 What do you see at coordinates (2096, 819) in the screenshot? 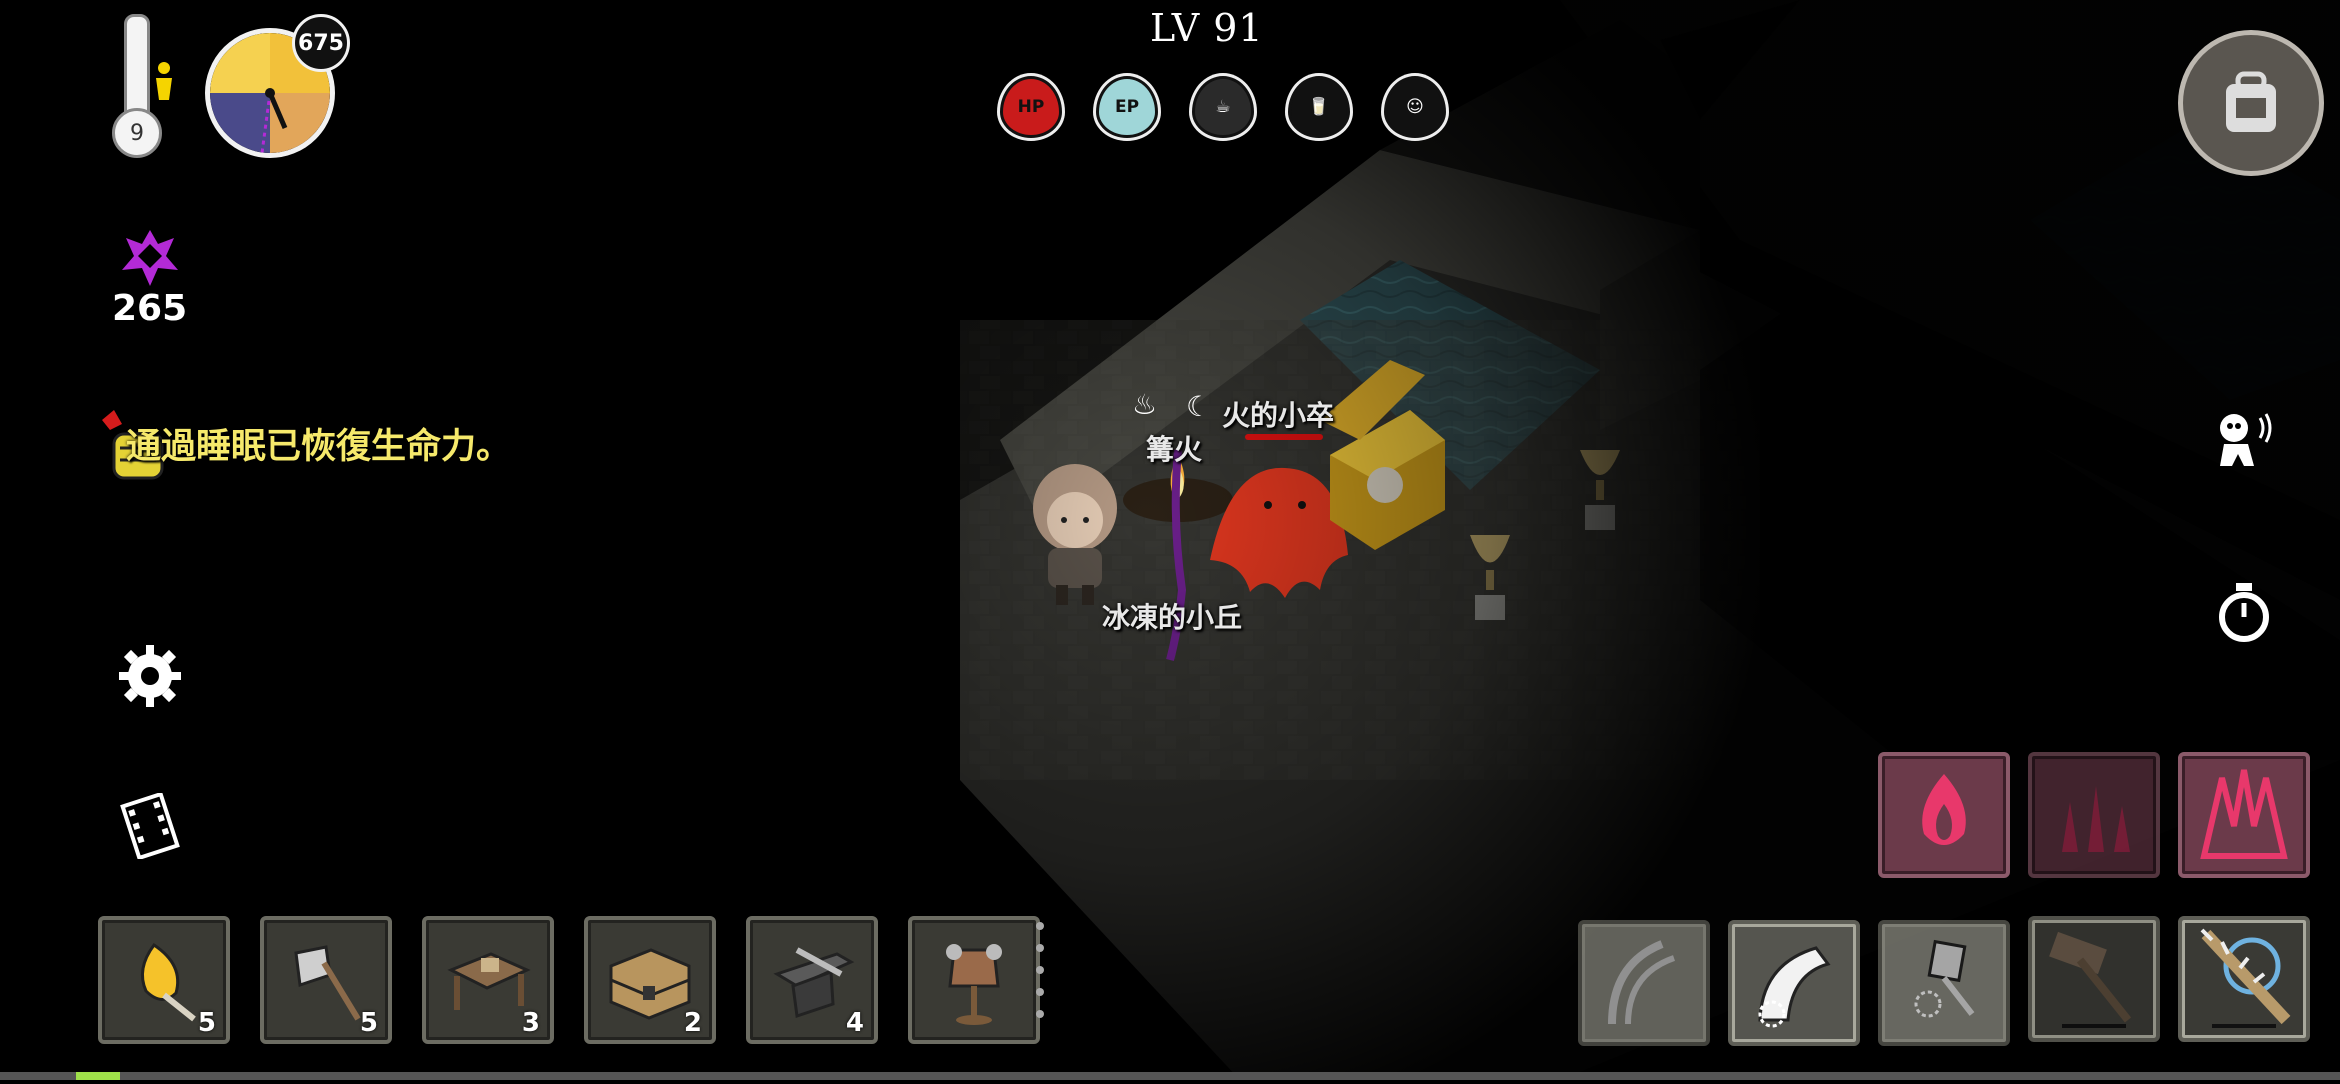
I see `flame-wall-icon` at bounding box center [2096, 819].